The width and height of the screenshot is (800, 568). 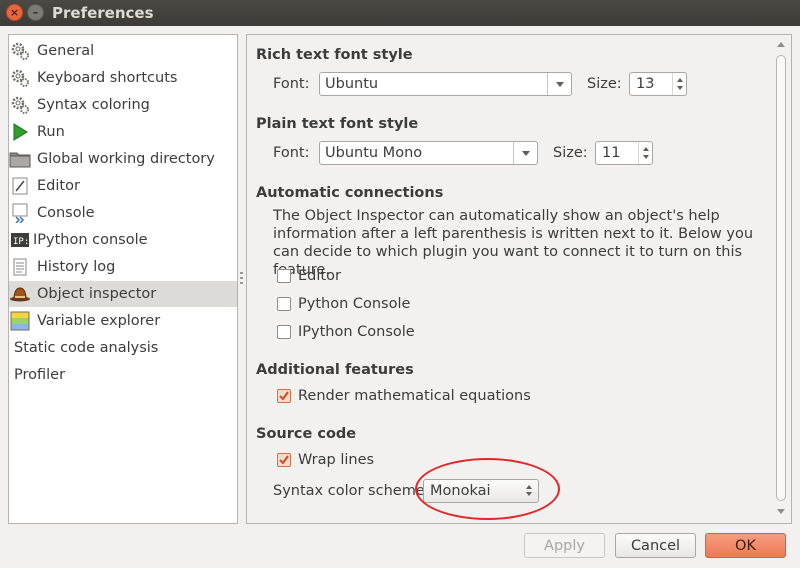 What do you see at coordinates (20, 159) in the screenshot?
I see `folder-icon` at bounding box center [20, 159].